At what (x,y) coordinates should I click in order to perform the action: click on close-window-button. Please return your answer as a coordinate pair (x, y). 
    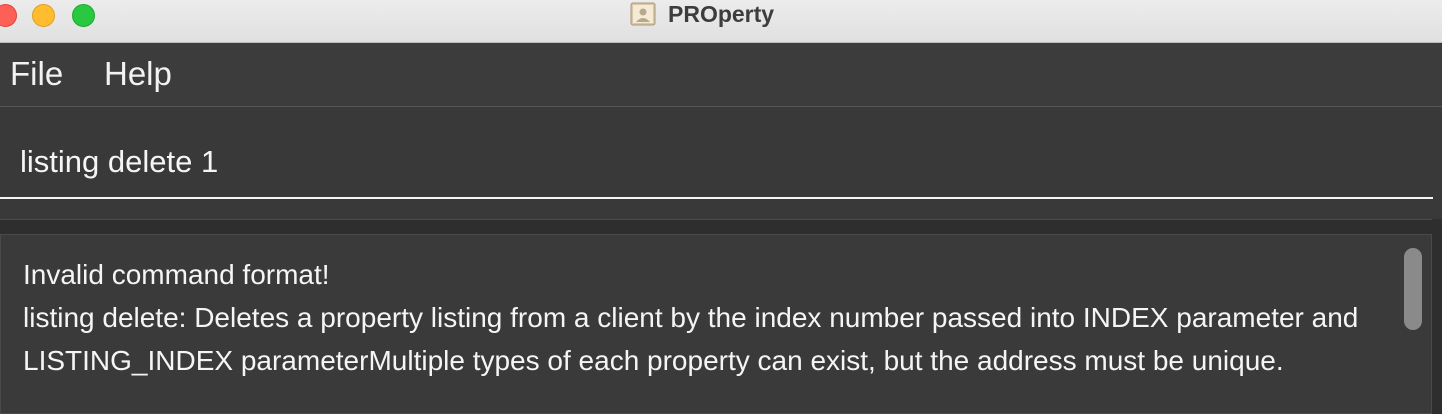
    Looking at the image, I should click on (8, 15).